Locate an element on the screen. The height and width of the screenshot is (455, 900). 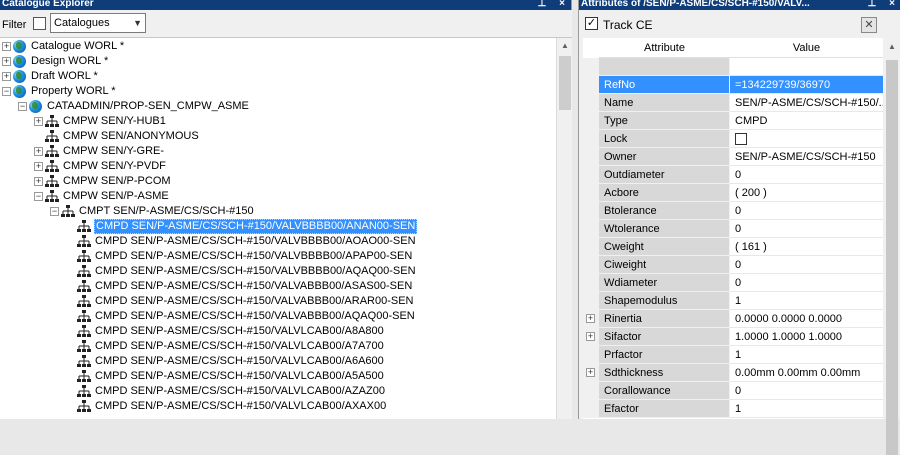
attribute-row: Shapemodulus 1 is located at coordinates (733, 301).